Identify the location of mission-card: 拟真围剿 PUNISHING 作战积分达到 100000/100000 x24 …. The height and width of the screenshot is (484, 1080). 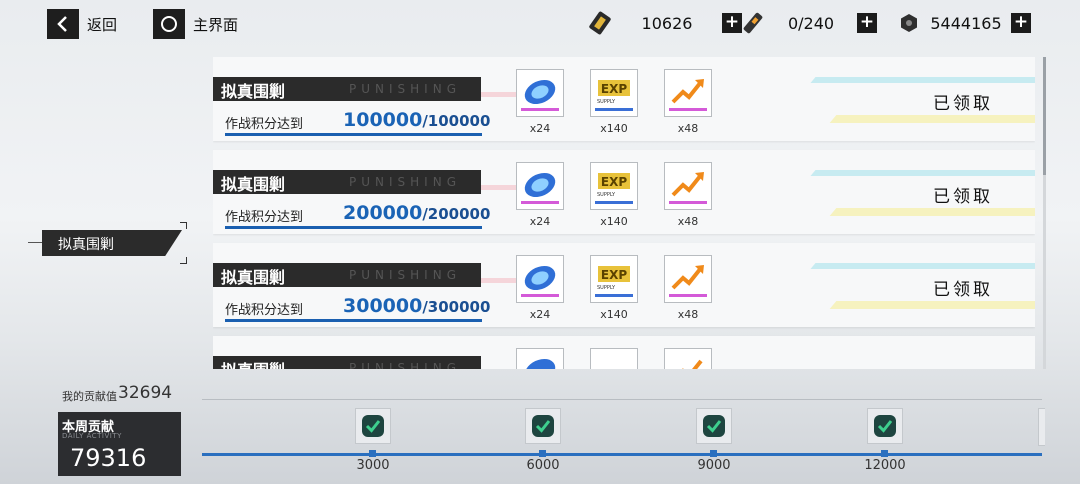
(624, 99).